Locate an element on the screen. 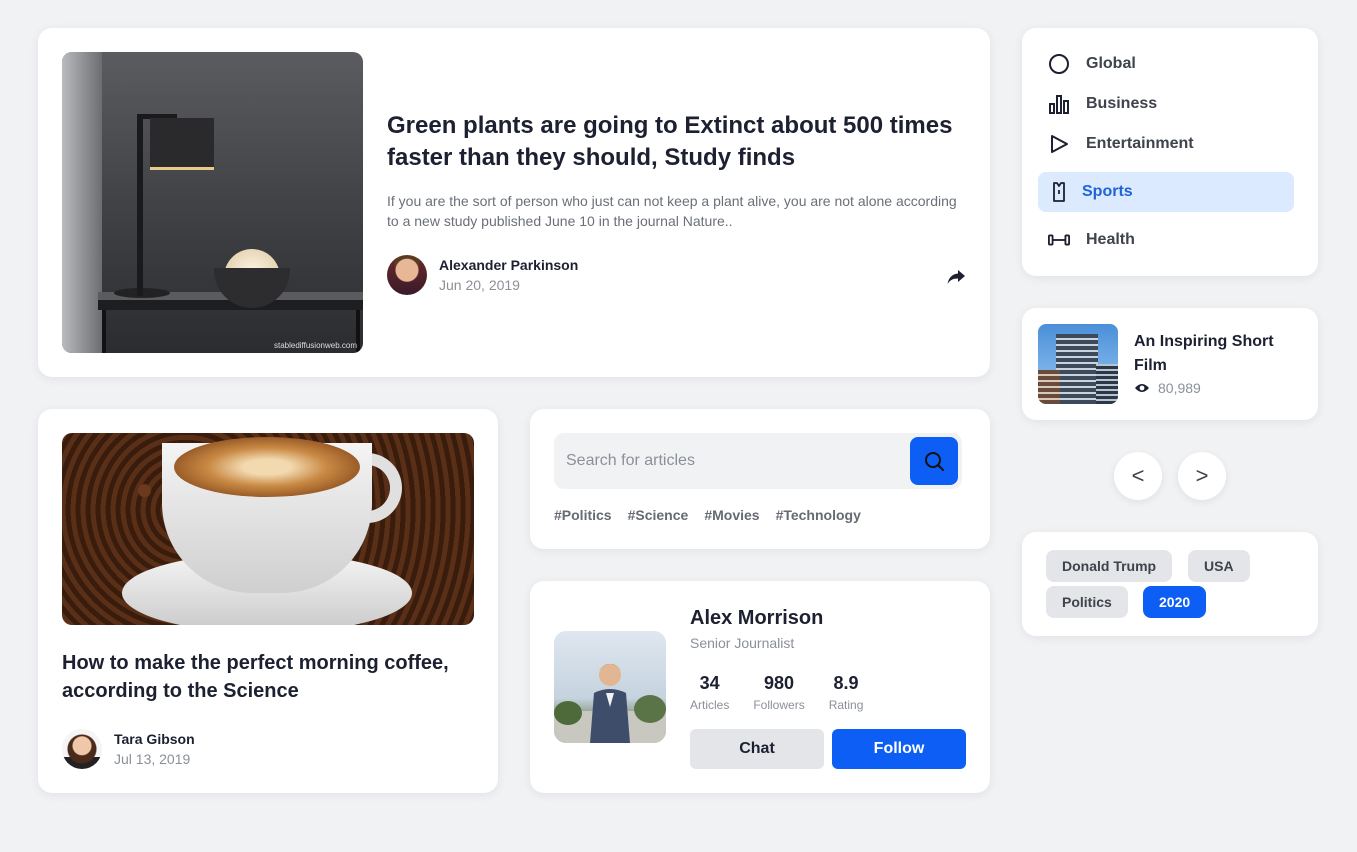 This screenshot has height=852, width=1357. stat-label: Articles is located at coordinates (710, 705).